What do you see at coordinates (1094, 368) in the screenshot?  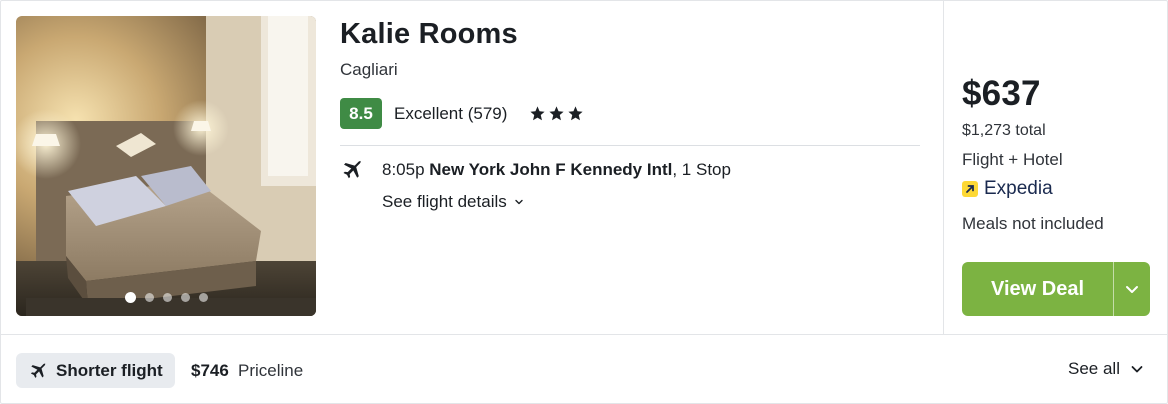 I see `see-all-label: See all` at bounding box center [1094, 368].